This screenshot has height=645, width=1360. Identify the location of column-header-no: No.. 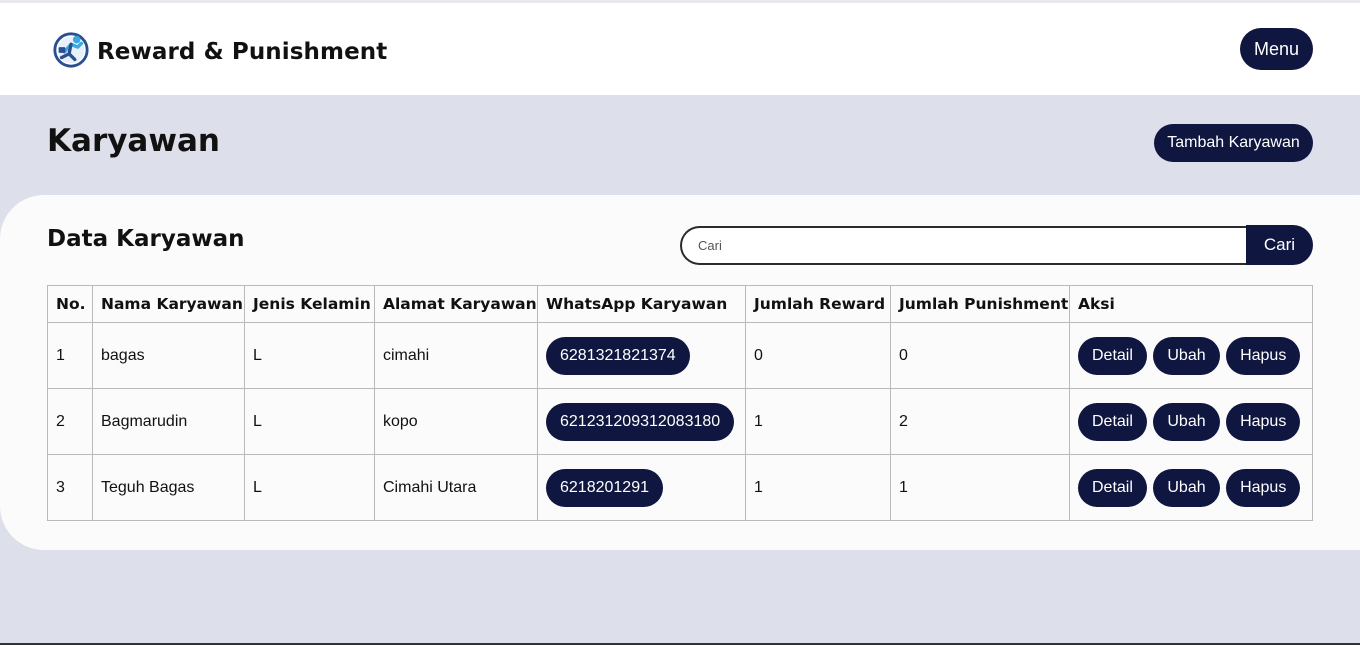
(70, 304).